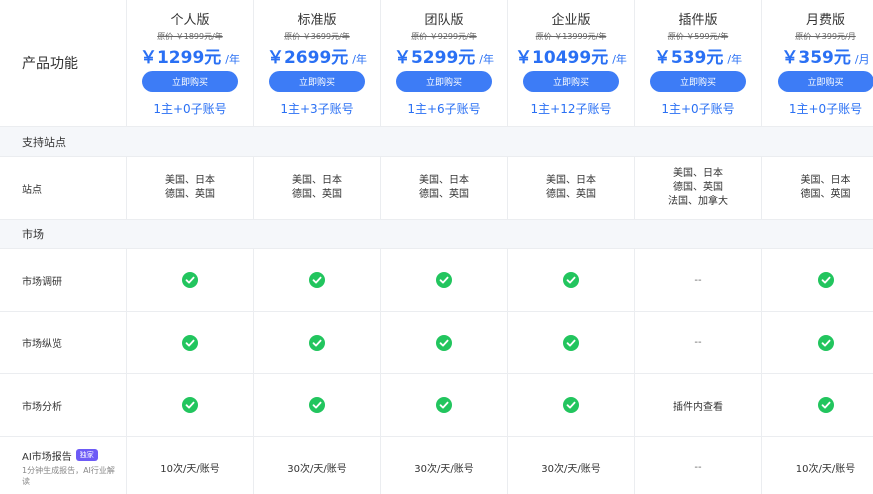 Image resolution: width=873 pixels, height=494 pixels. I want to click on row-label-cell: 站点, so click(63, 188).